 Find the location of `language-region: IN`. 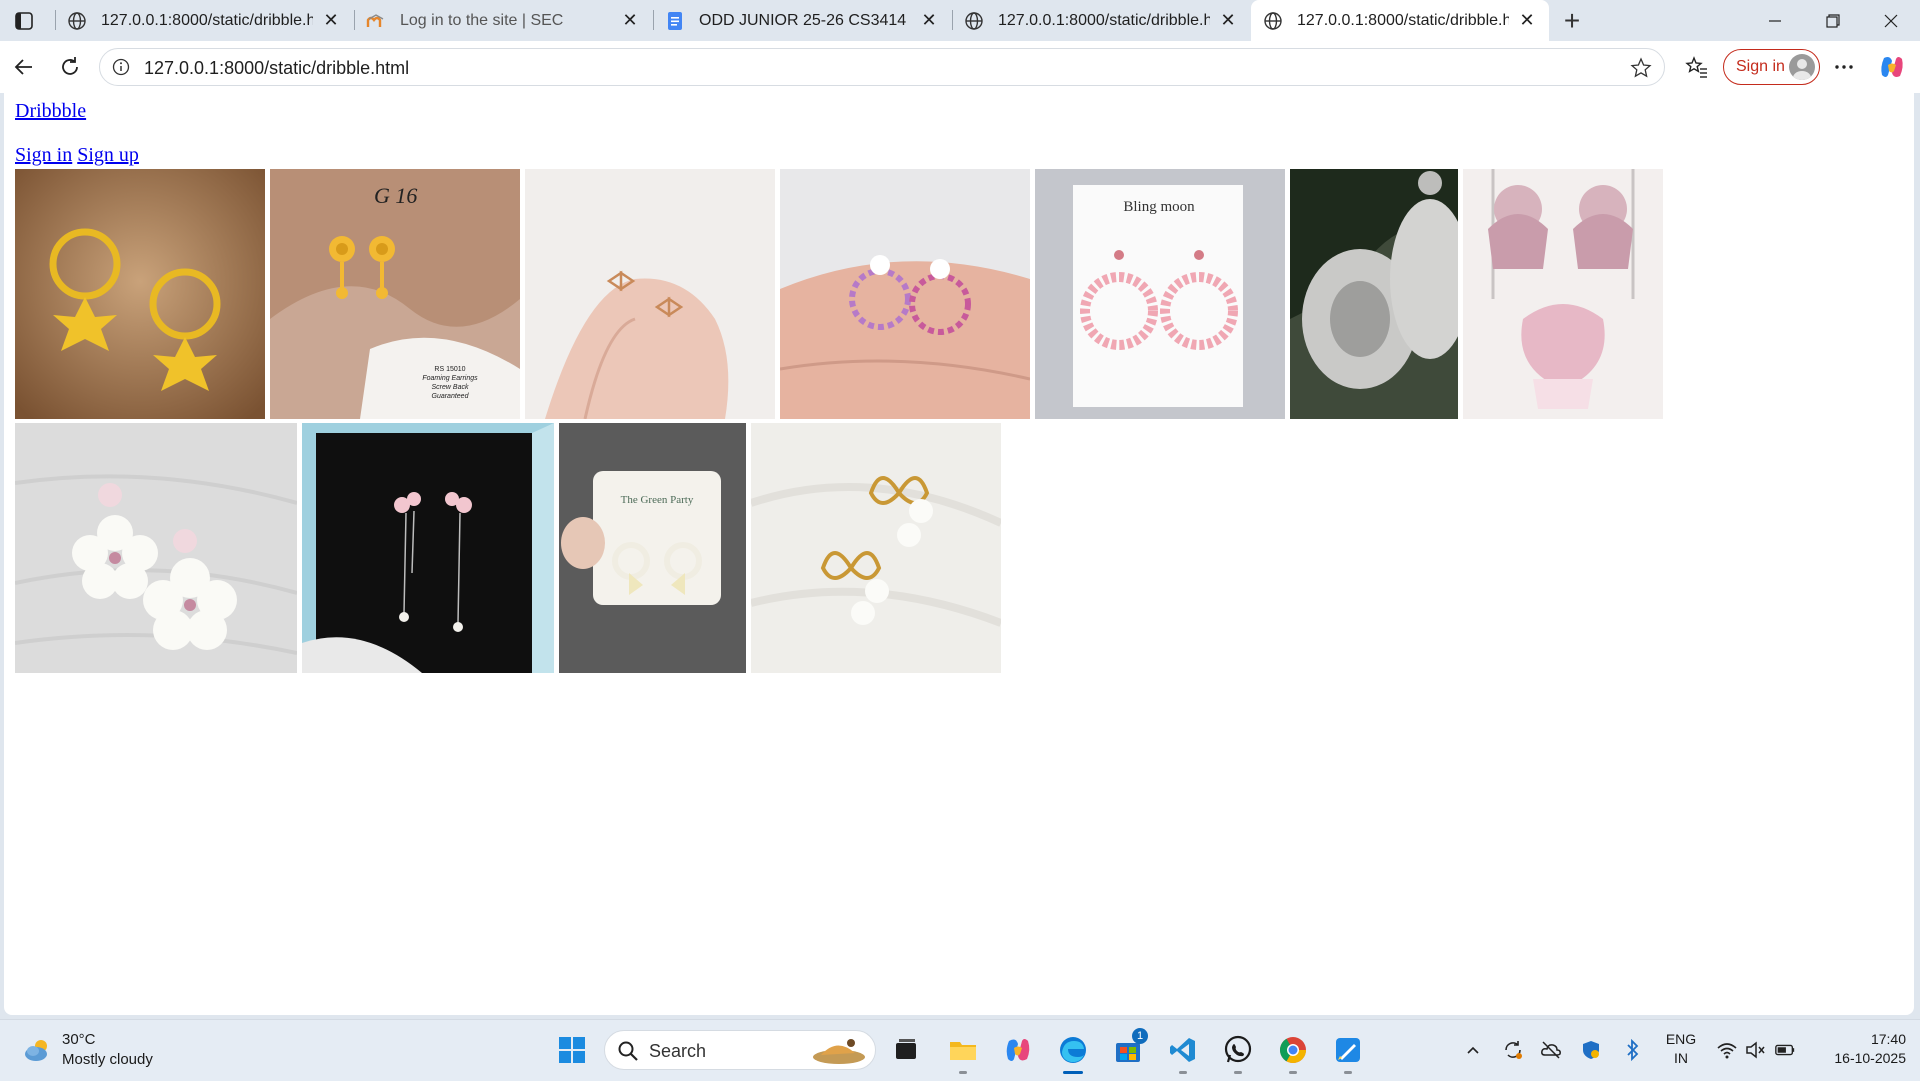

language-region: IN is located at coordinates (1681, 1058).